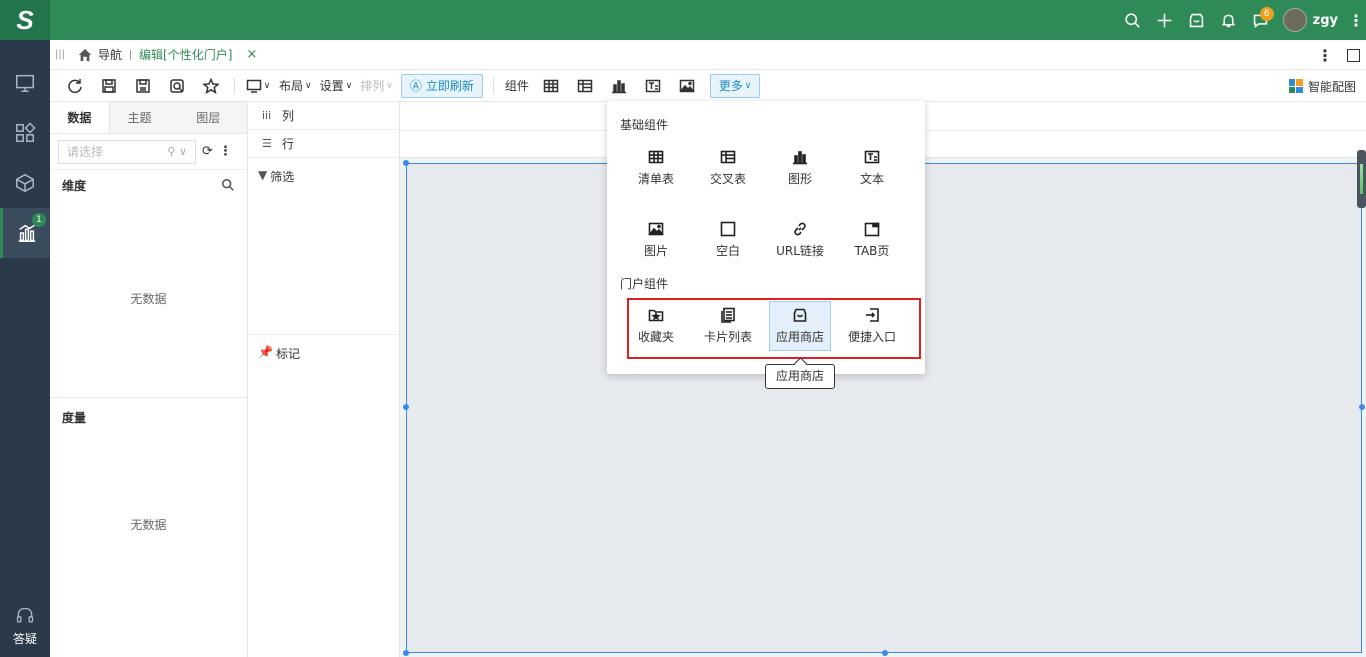  I want to click on arrange-dropdown: 排列 ∨, so click(376, 86).